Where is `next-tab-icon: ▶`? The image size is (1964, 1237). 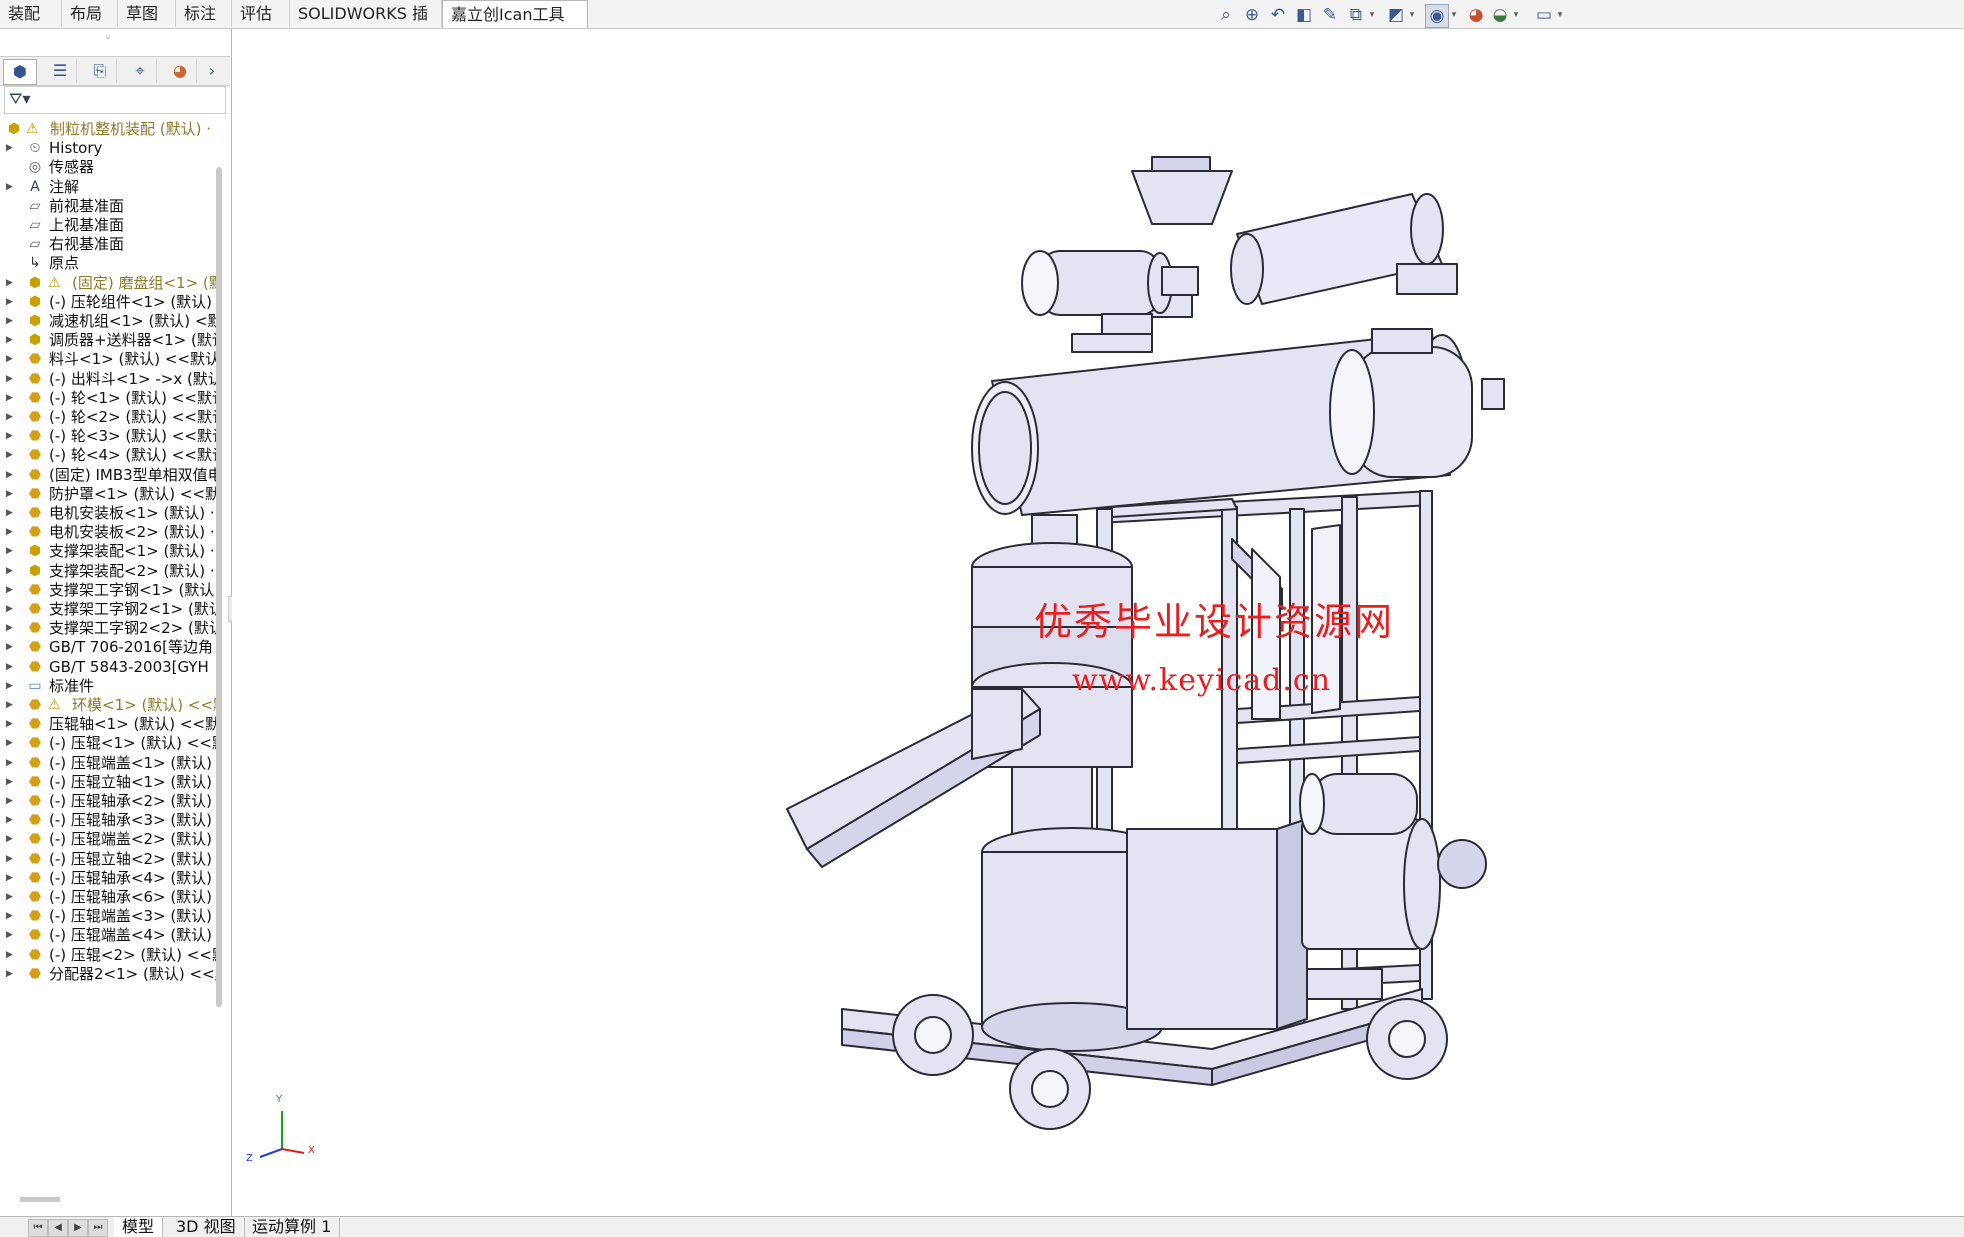 next-tab-icon: ▶ is located at coordinates (78, 1228).